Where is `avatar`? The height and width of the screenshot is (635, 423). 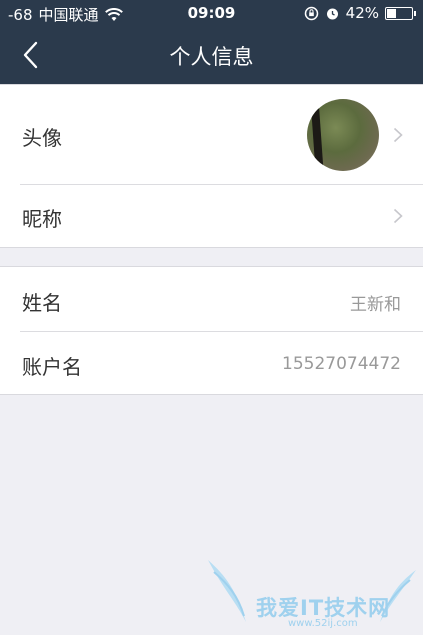
avatar is located at coordinates (343, 135).